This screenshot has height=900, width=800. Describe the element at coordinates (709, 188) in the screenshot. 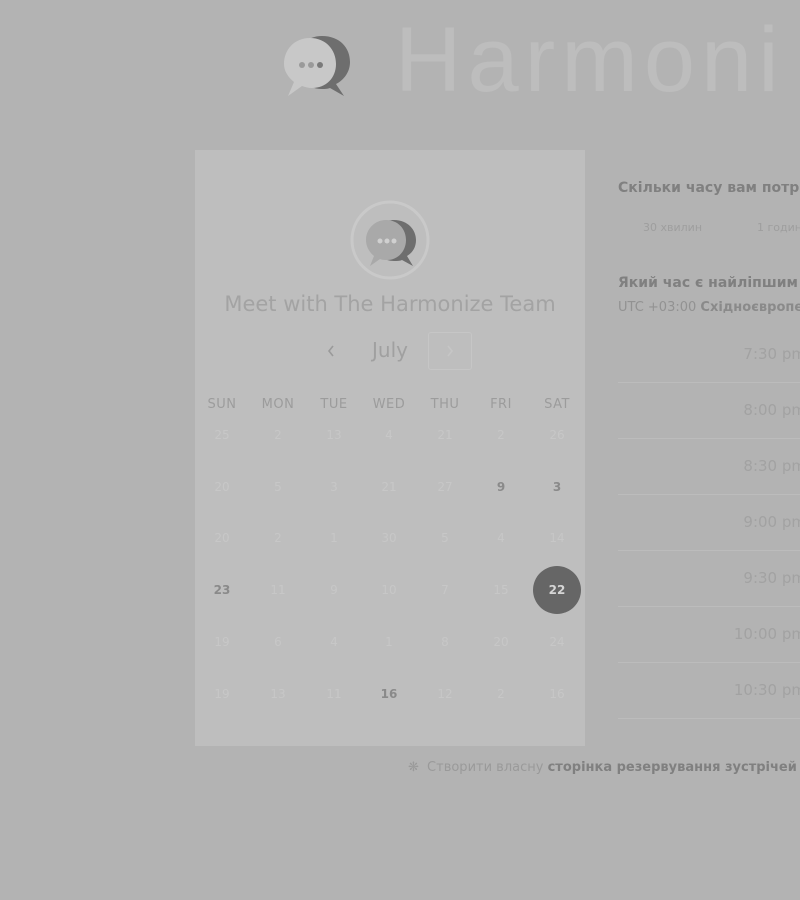

I see `duration-question: Скільки часу вам потрі` at that location.